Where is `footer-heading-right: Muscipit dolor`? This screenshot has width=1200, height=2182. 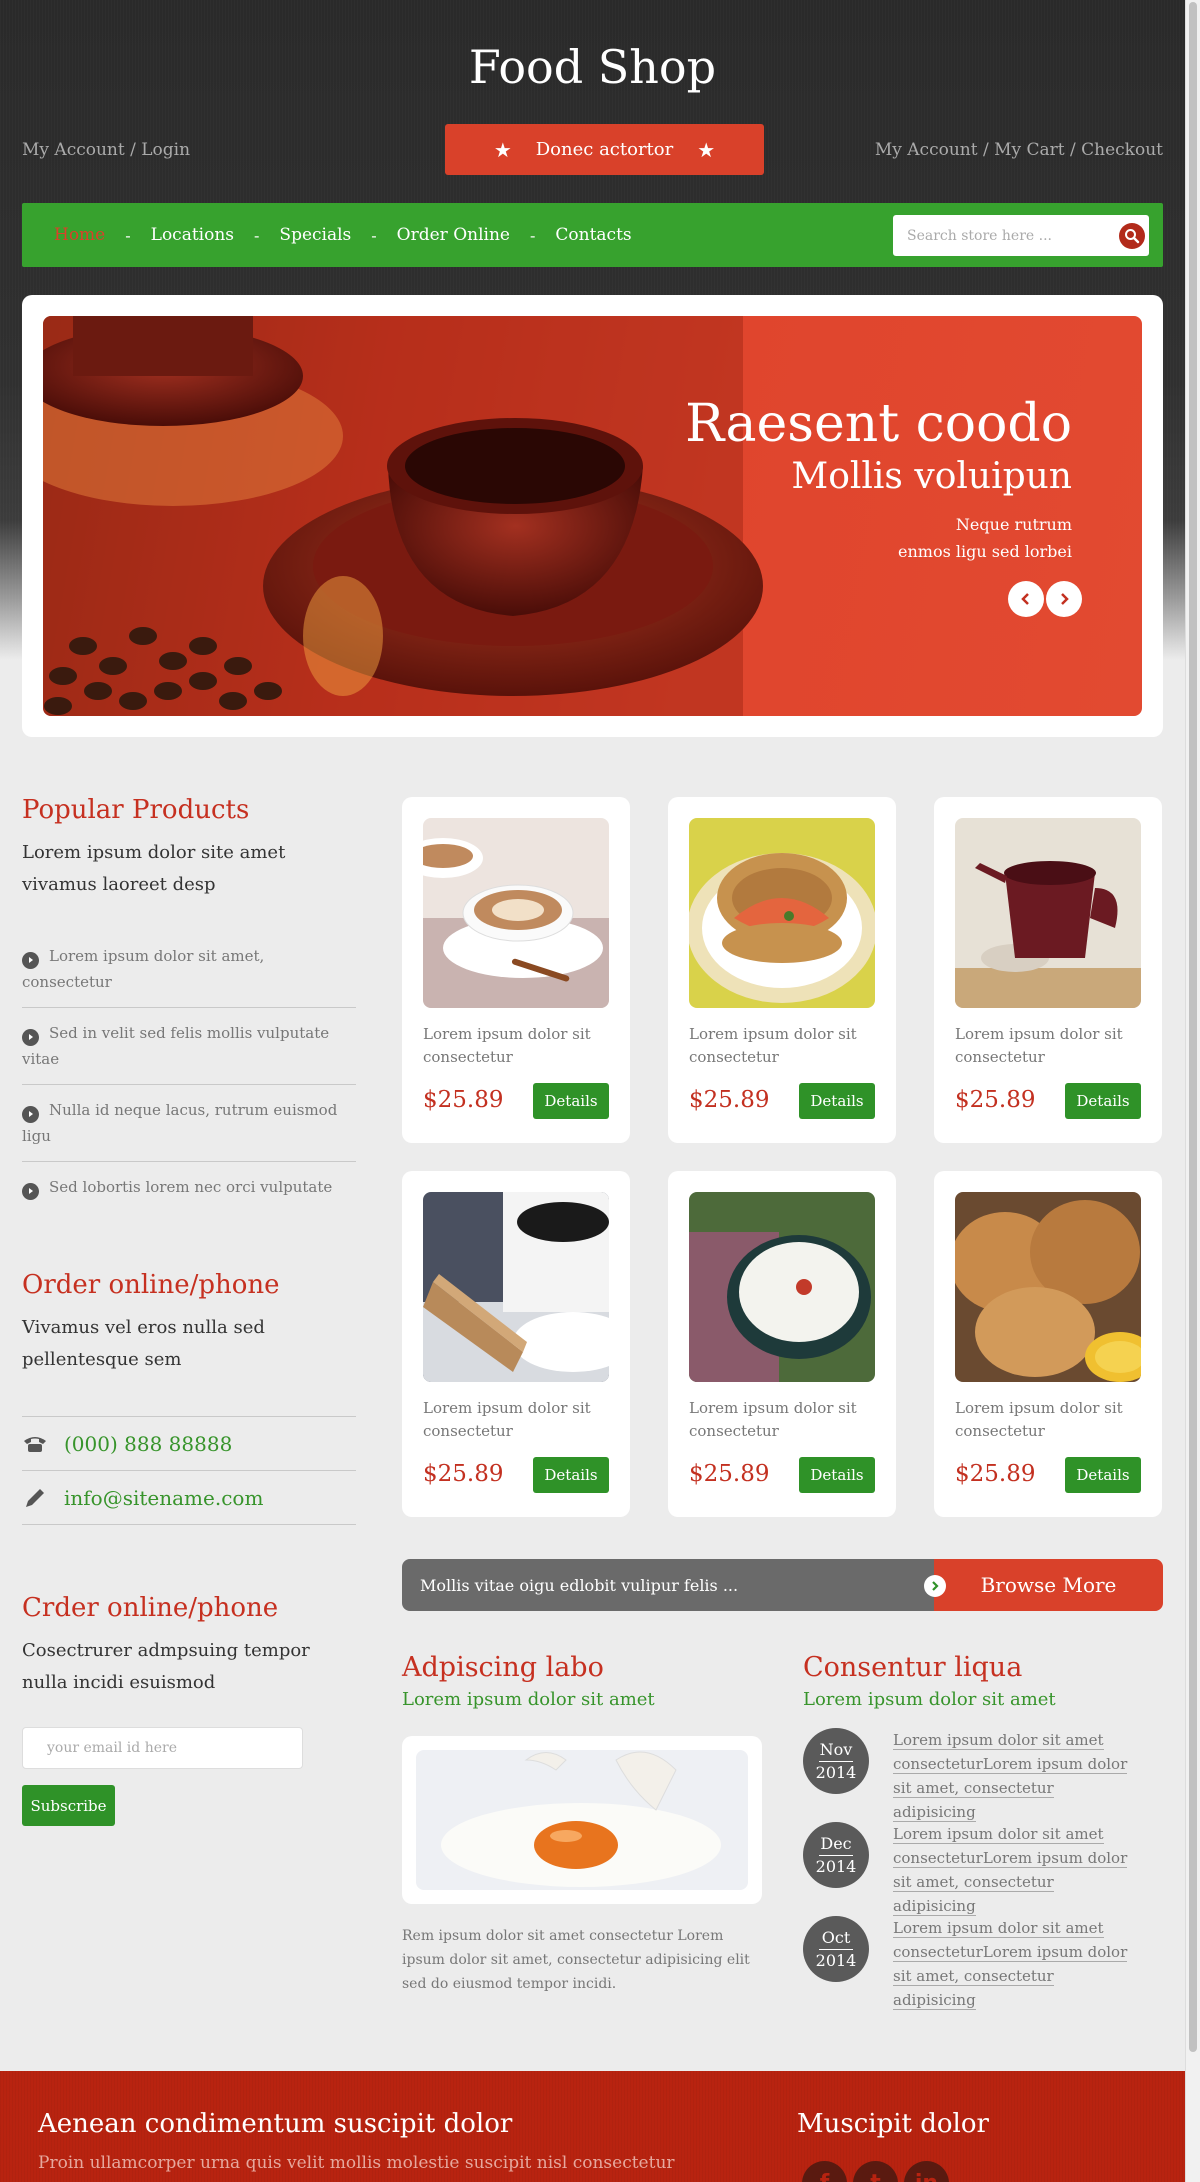
footer-heading-right: Muscipit dolor is located at coordinates (893, 2124).